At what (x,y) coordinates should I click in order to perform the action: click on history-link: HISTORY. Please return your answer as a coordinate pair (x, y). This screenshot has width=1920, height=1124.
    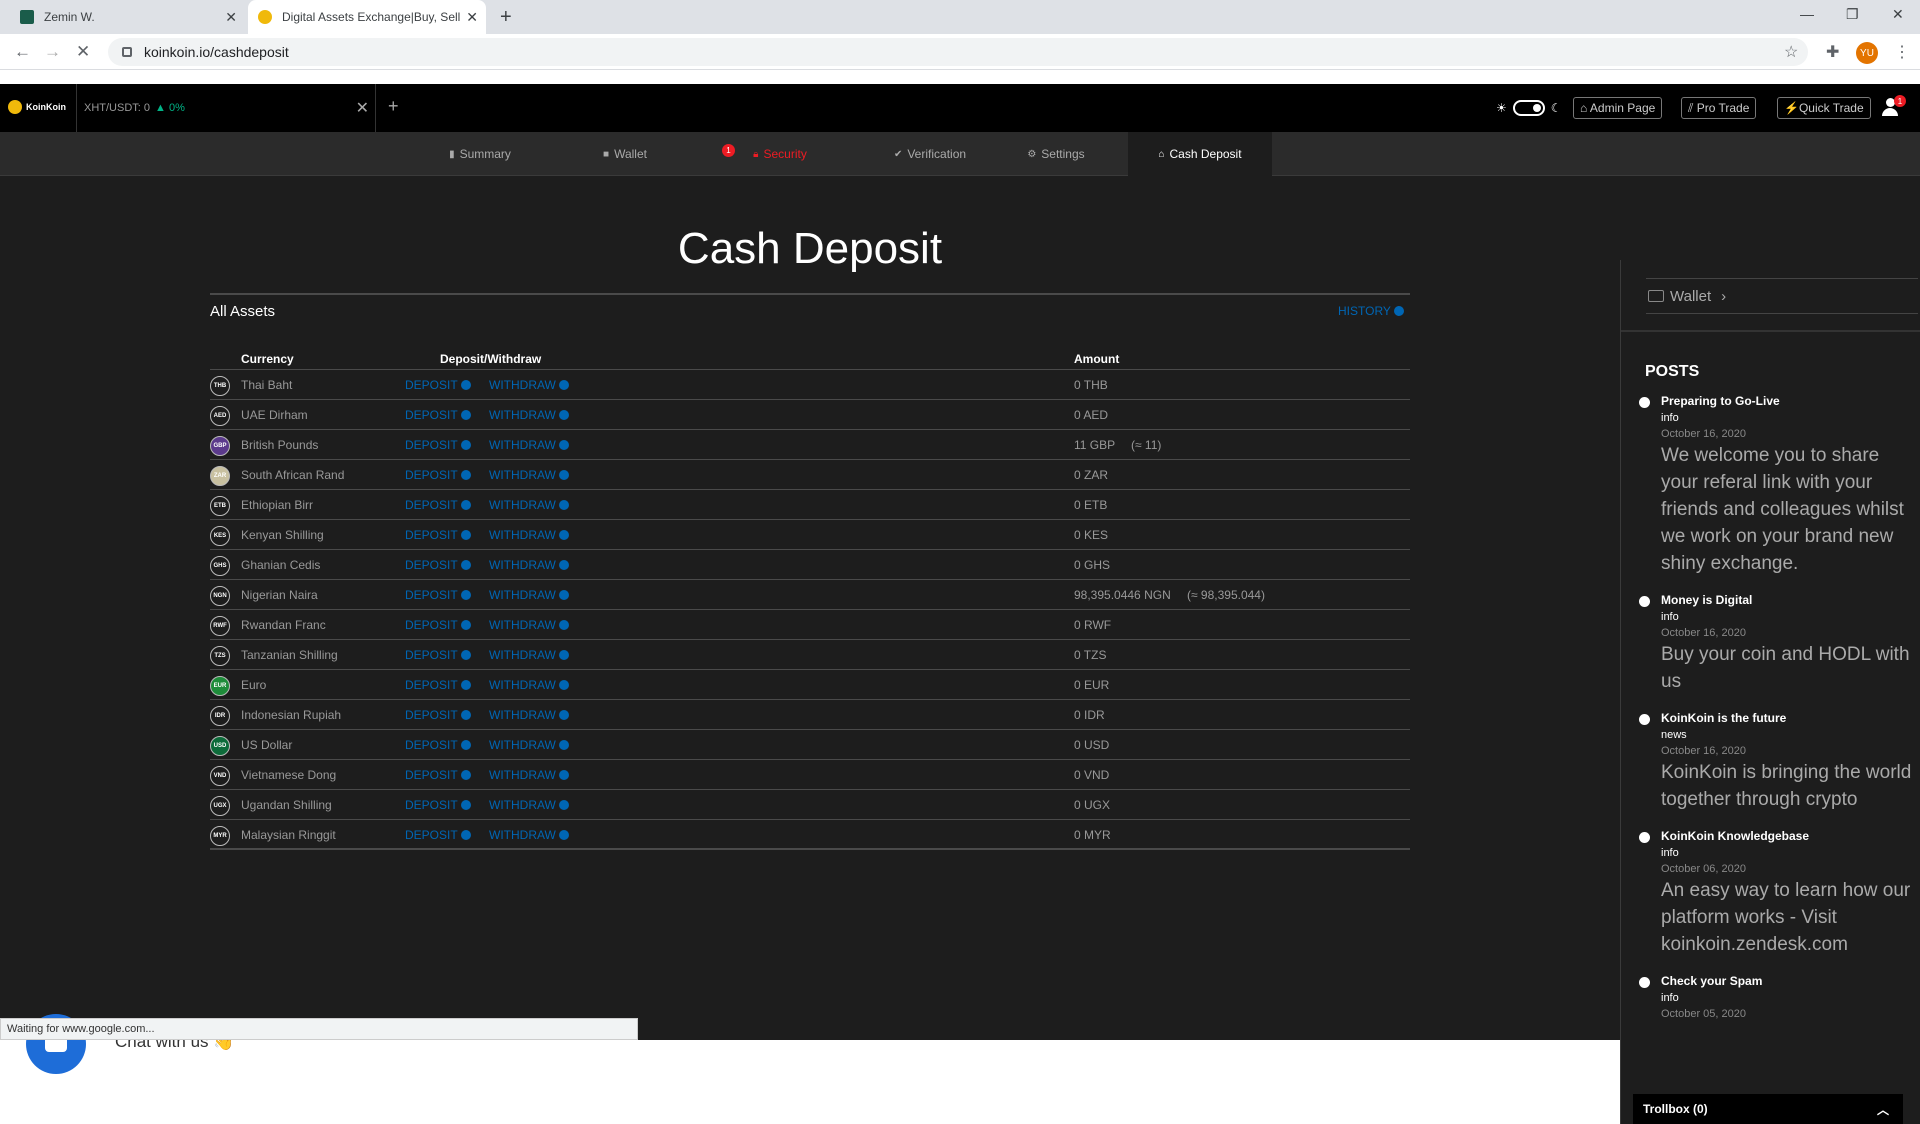
    Looking at the image, I should click on (1371, 311).